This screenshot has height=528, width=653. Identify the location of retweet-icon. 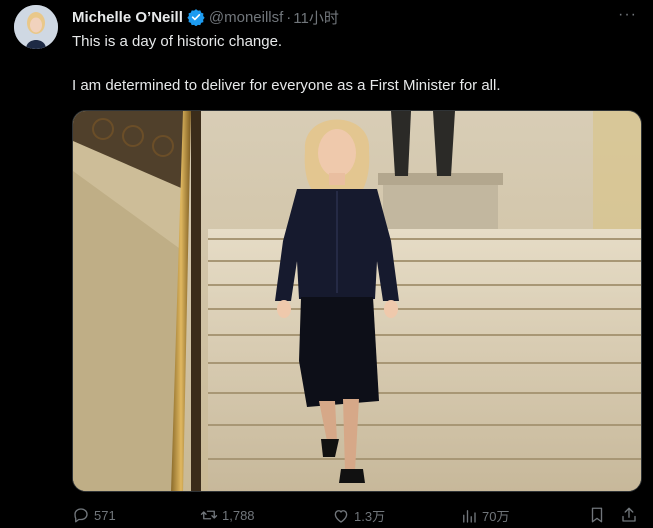
(209, 515).